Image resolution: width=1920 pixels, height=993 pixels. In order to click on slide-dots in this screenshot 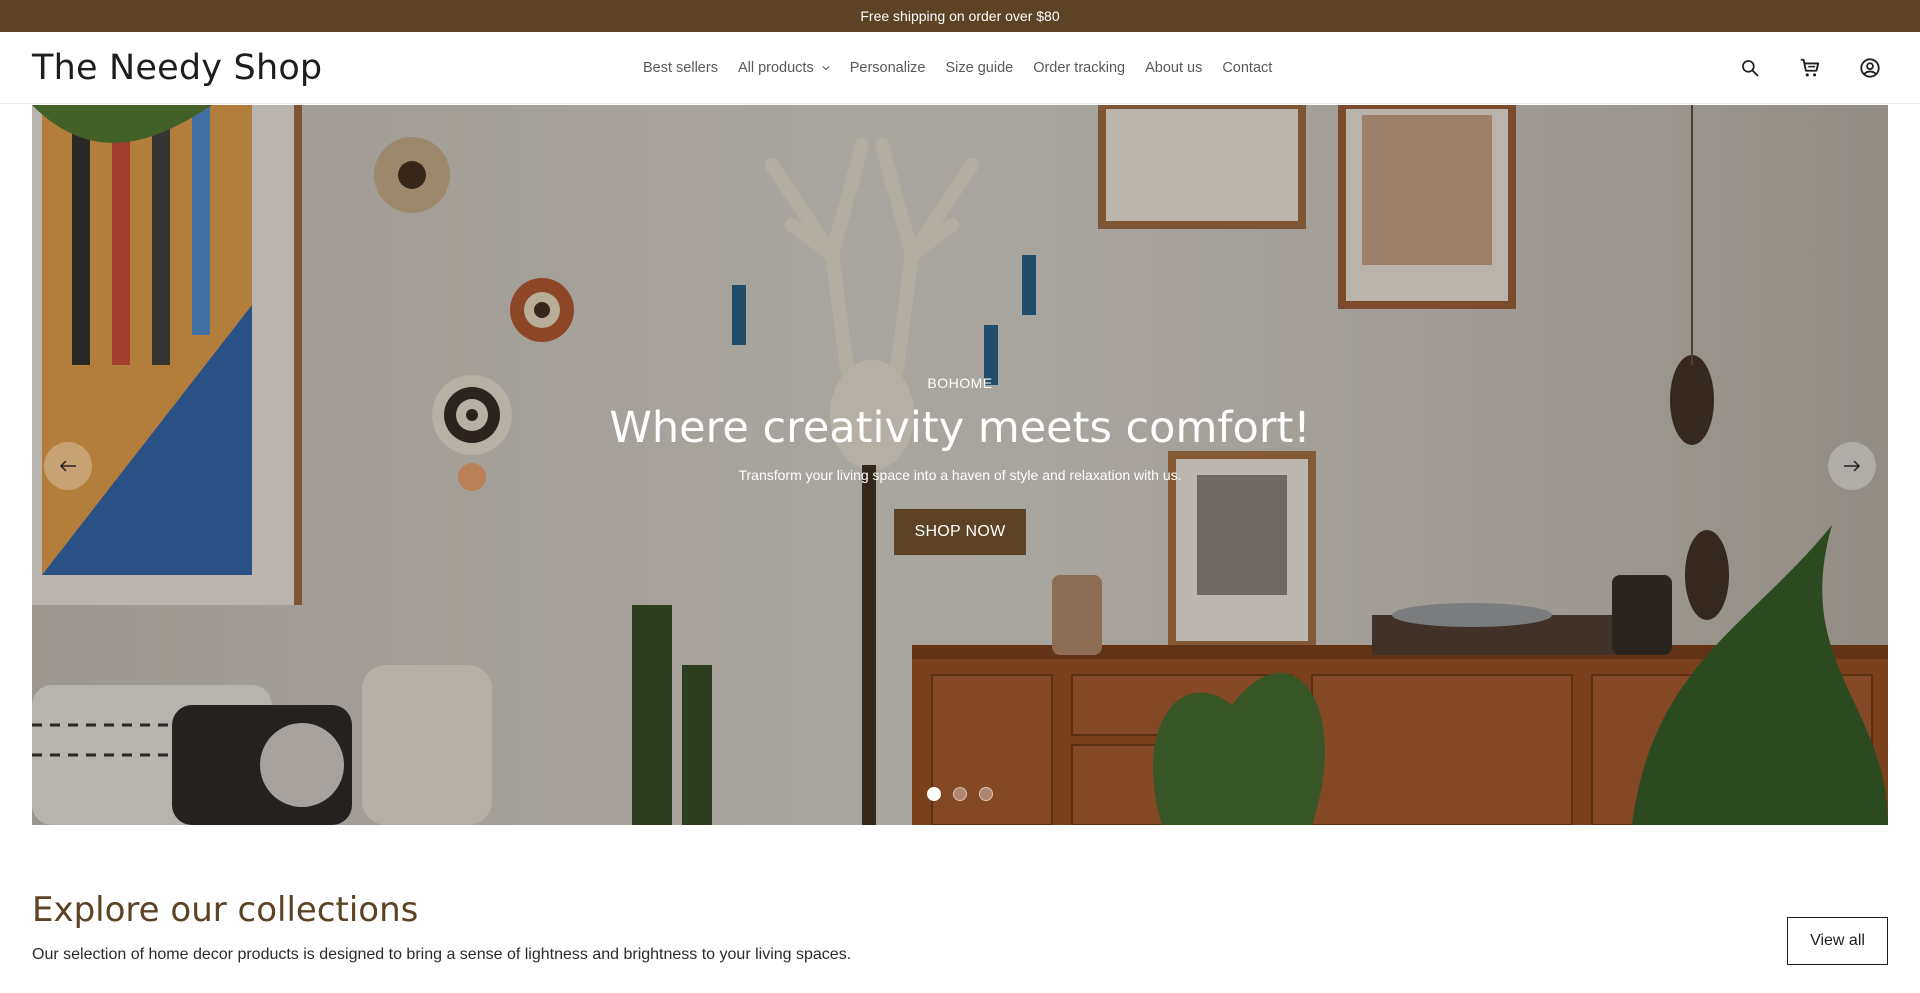, I will do `click(960, 794)`.